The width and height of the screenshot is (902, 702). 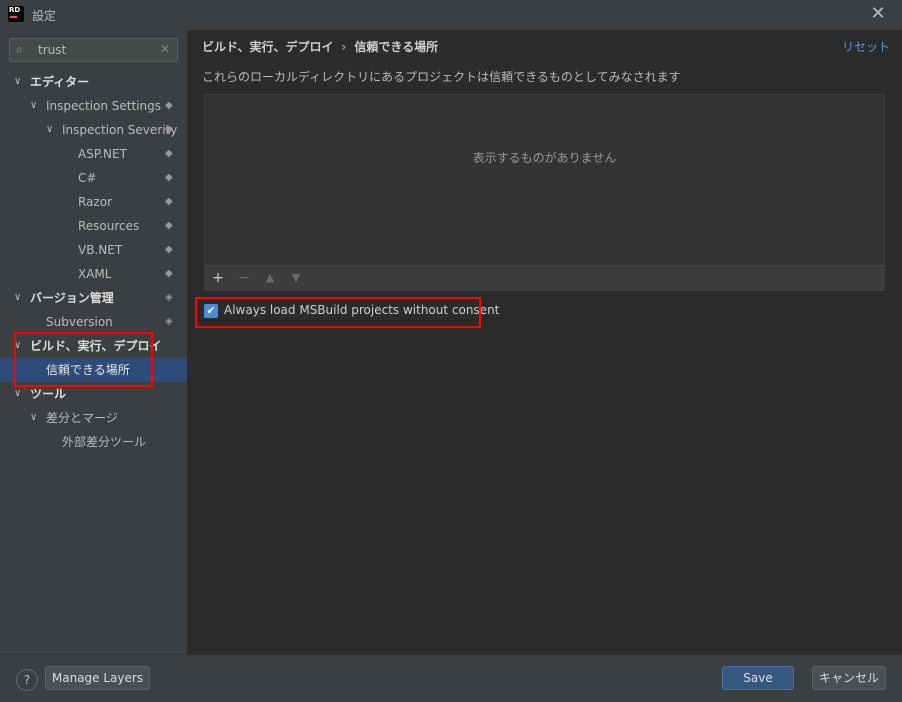 I want to click on tree-item-label: Resources, so click(x=109, y=226).